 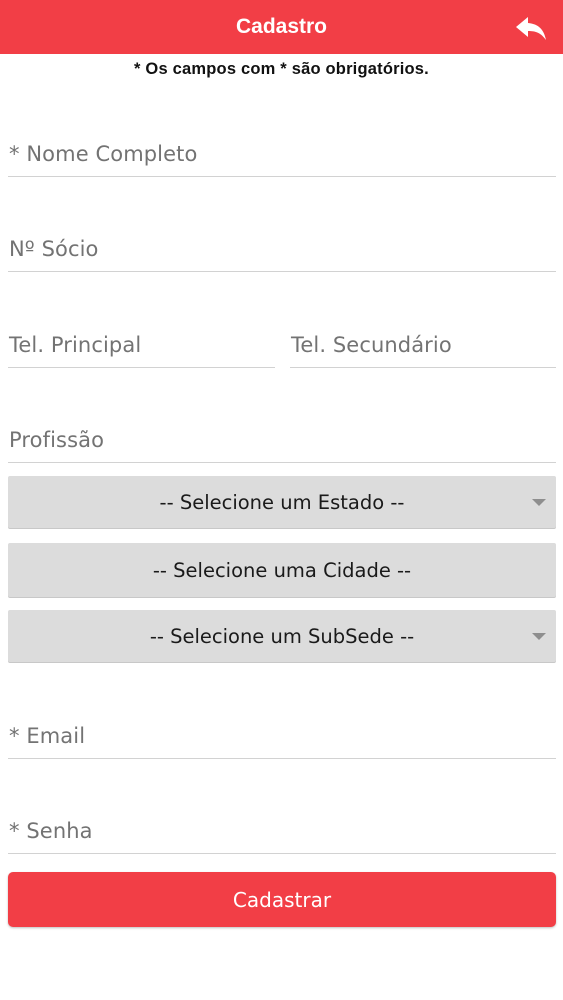 I want to click on back-button, so click(x=531, y=28).